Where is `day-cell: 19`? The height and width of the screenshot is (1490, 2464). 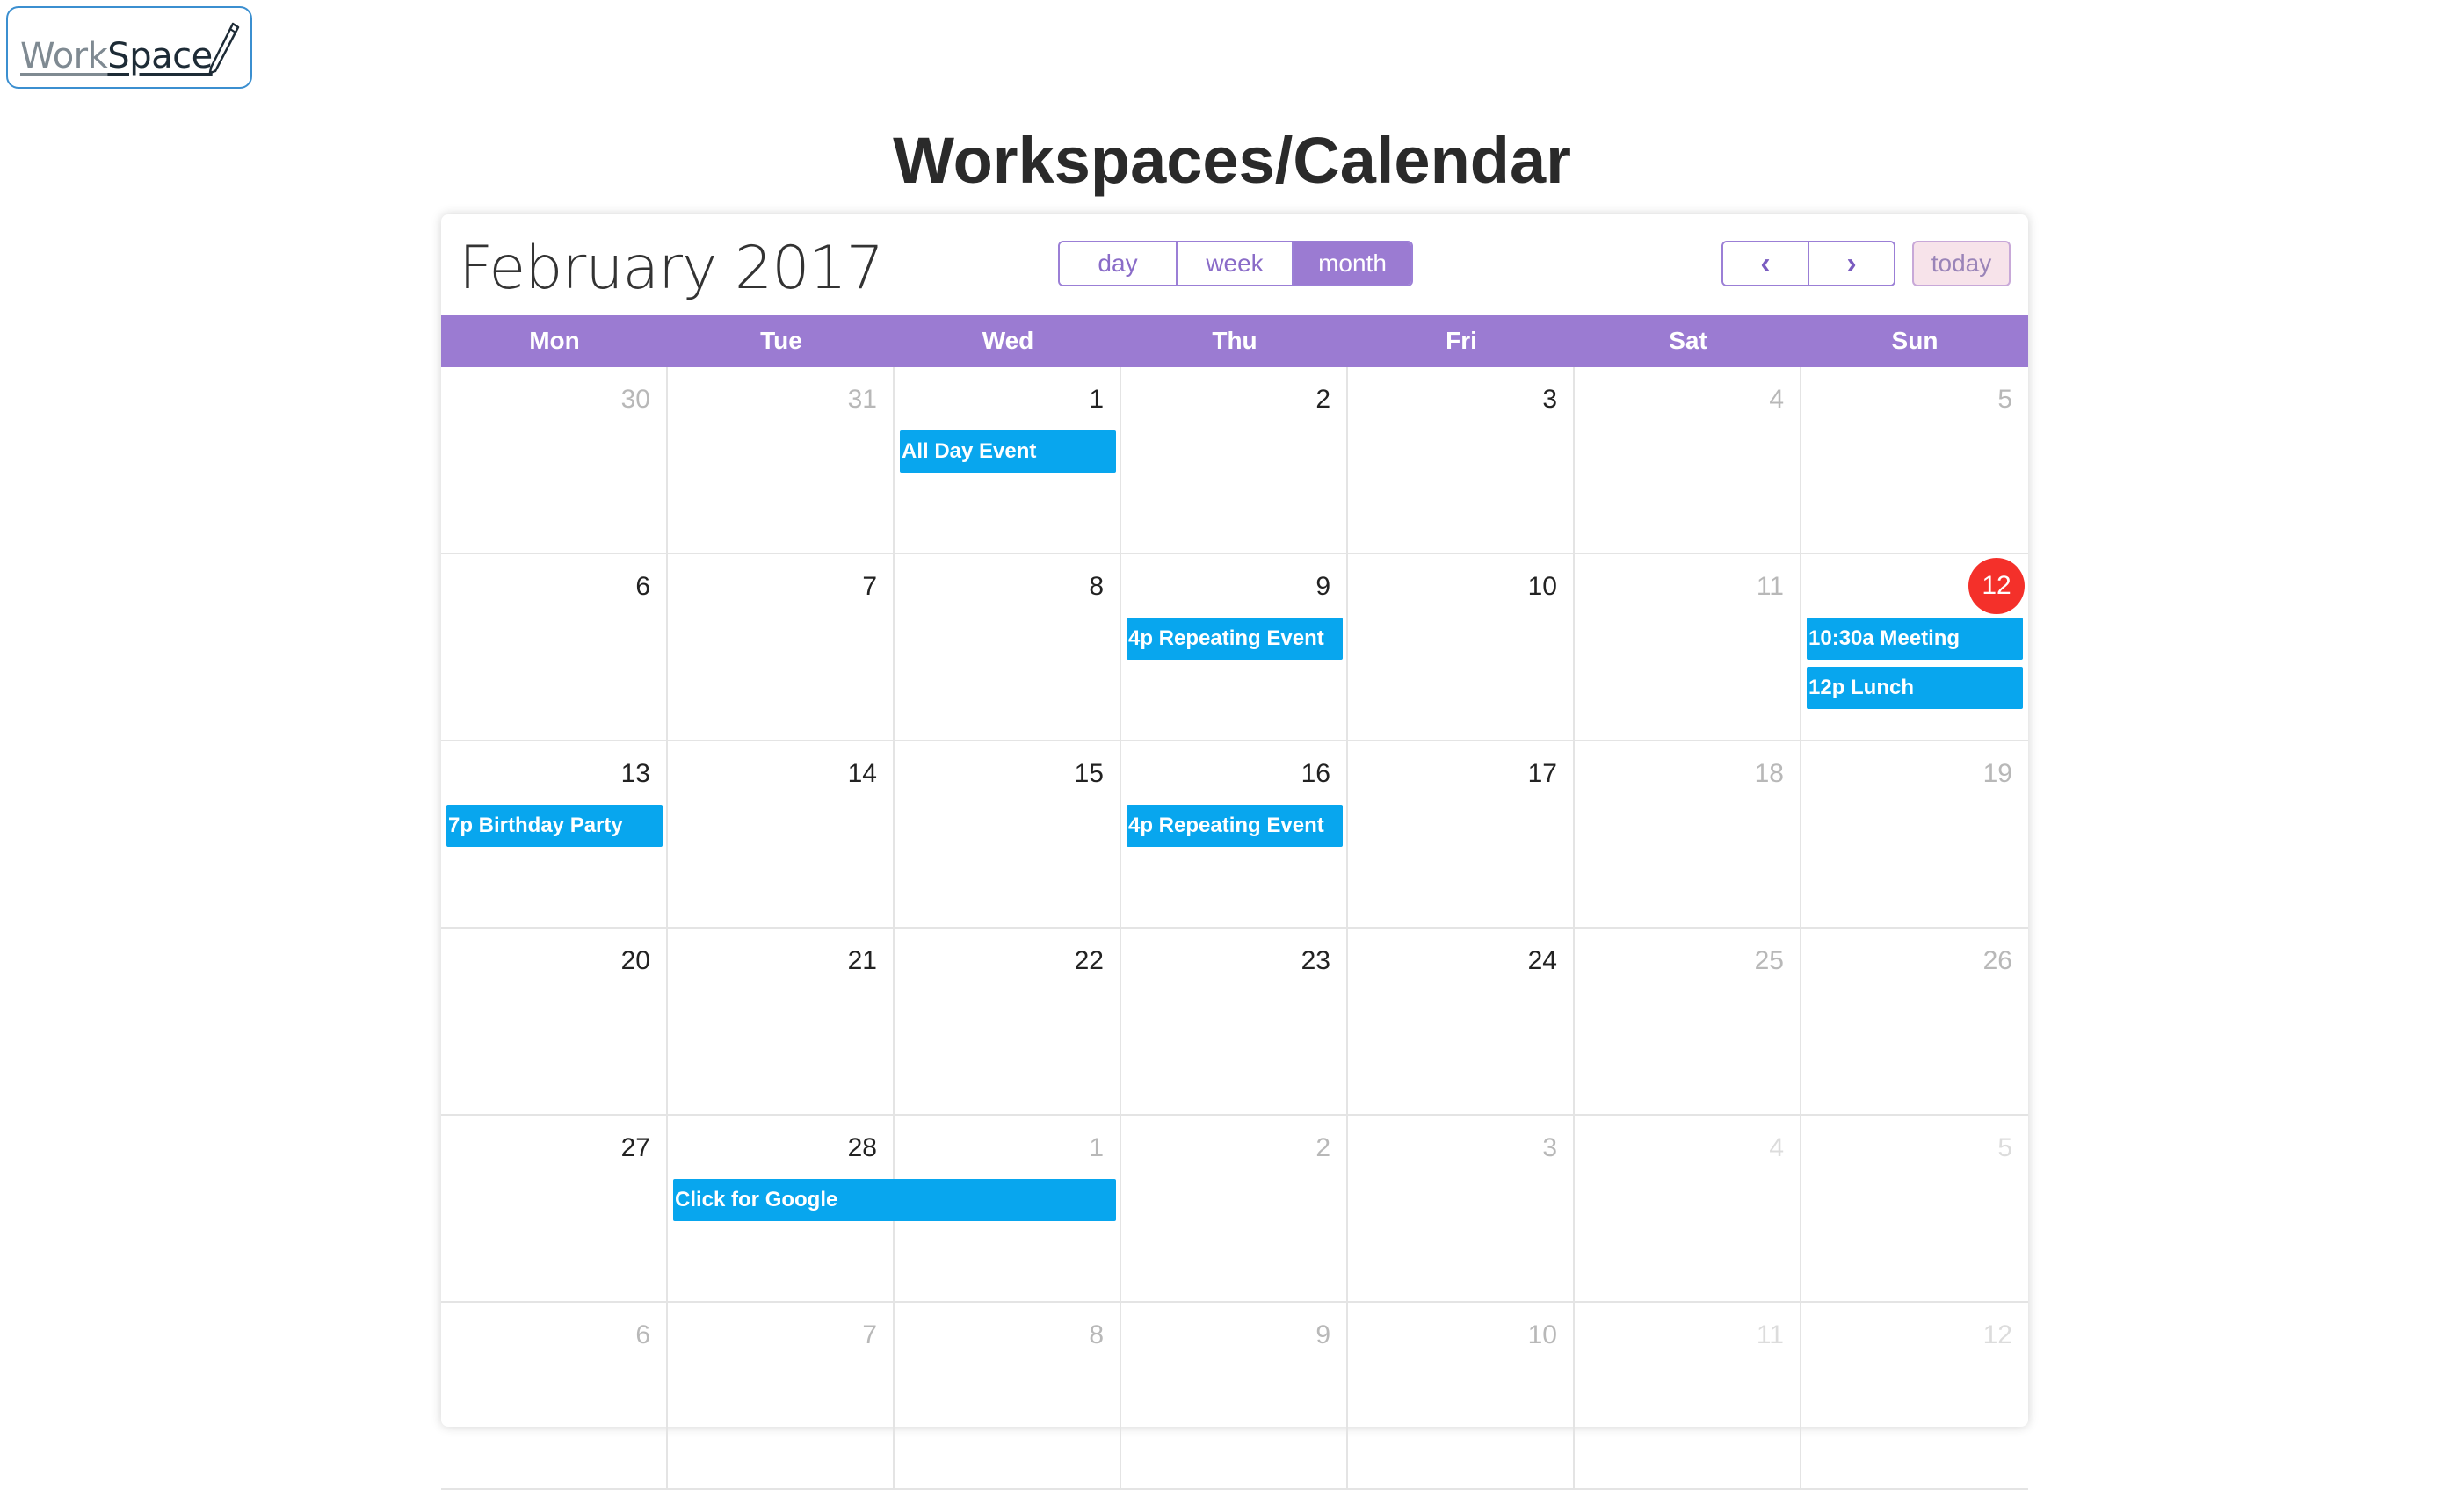 day-cell: 19 is located at coordinates (1914, 834).